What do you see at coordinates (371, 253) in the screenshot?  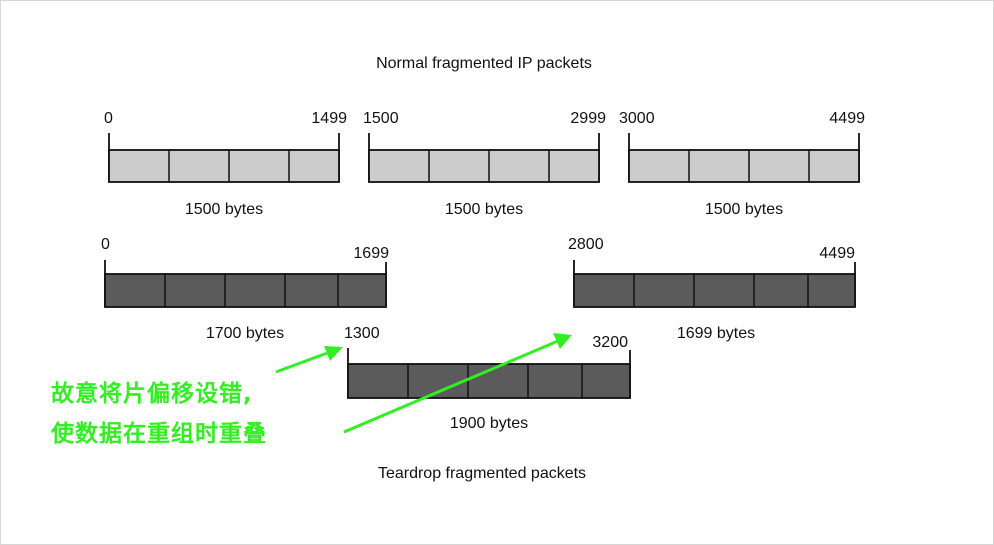 I see `offset-end-label: 1699` at bounding box center [371, 253].